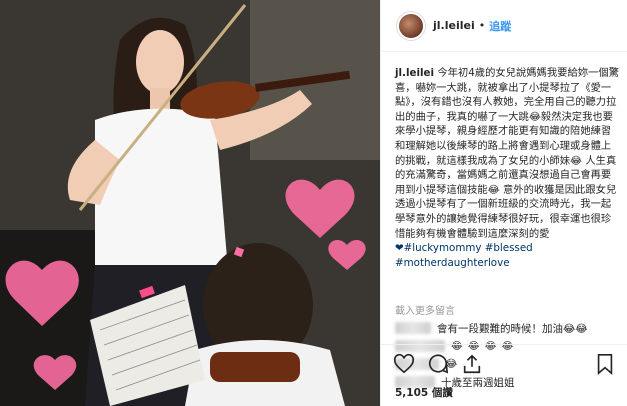  I want to click on comment-text: 會有一段艱難的時候！加油😂😂, so click(512, 328).